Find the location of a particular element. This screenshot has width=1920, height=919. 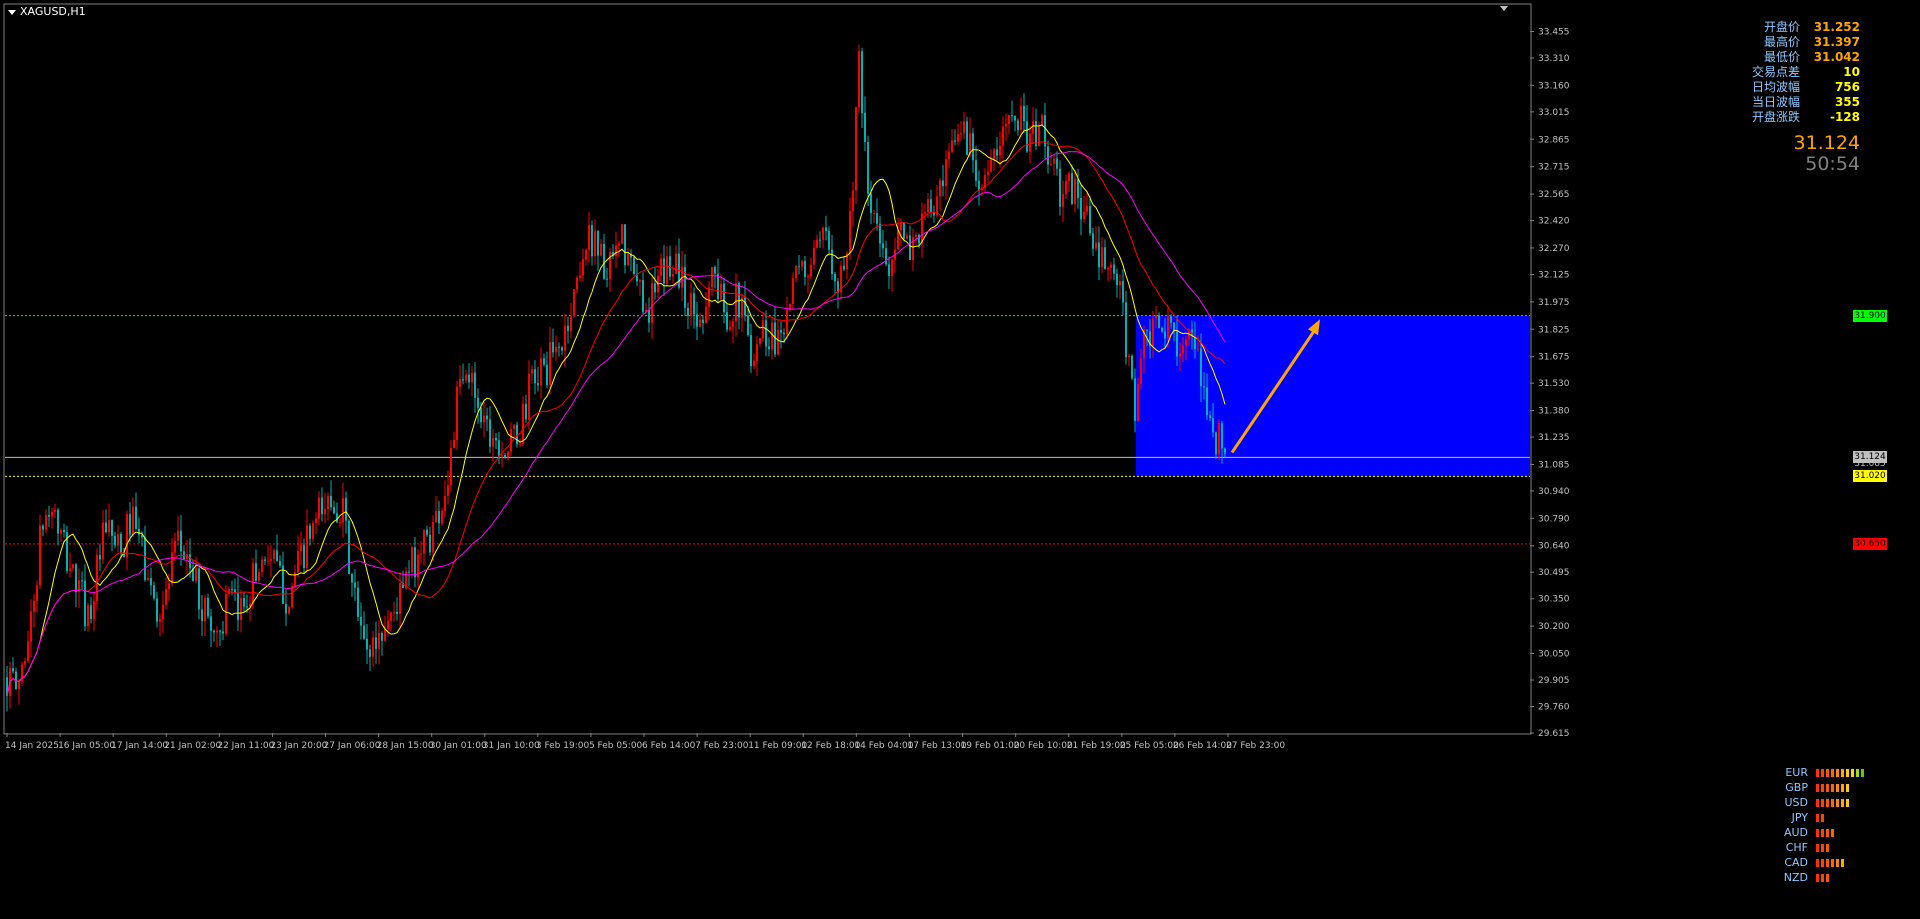

y-tick-label: 29.615 is located at coordinates (1554, 734).